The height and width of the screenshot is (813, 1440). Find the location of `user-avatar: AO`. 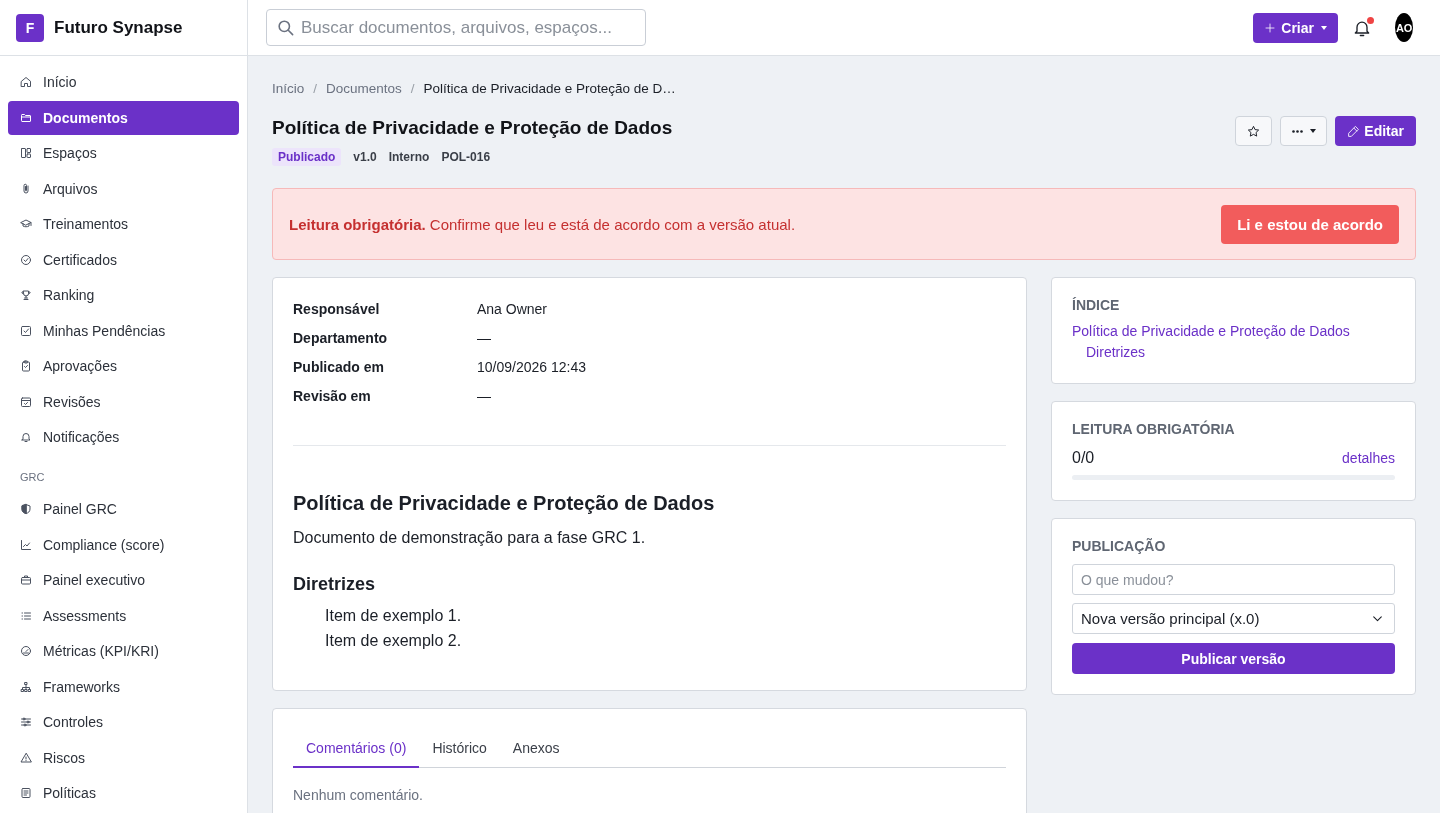

user-avatar: AO is located at coordinates (1404, 27).